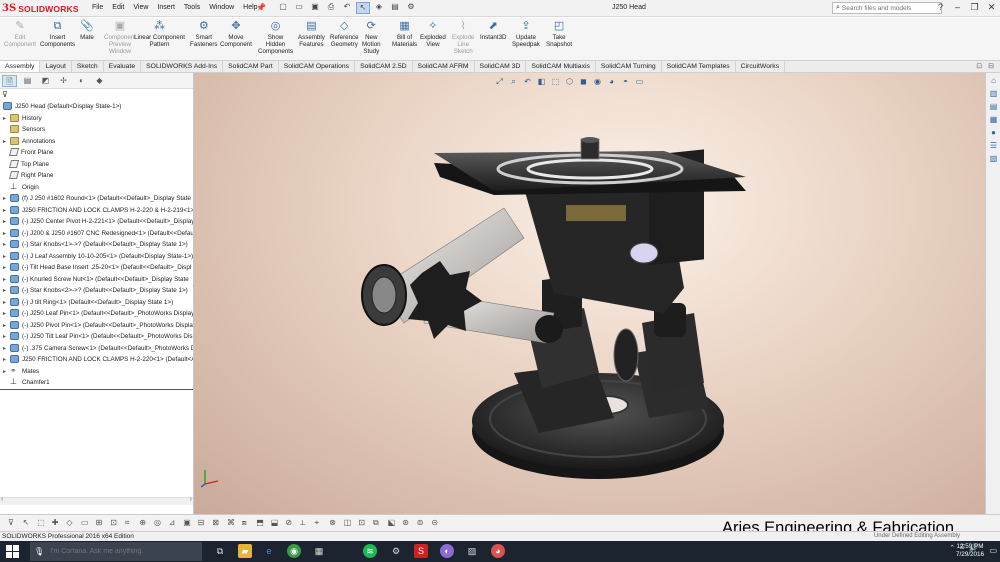 The width and height of the screenshot is (1000, 562). Describe the element at coordinates (96, 383) in the screenshot. I see `tree-item: ⊥ Chamfer1` at that location.